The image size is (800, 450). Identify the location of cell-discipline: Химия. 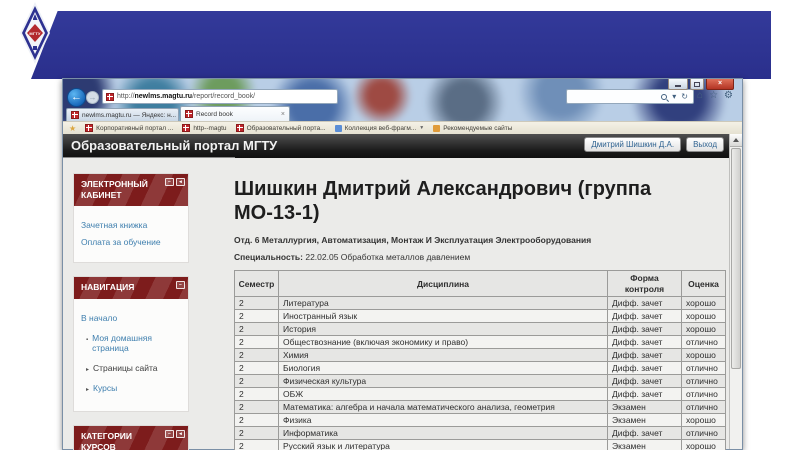
(443, 355).